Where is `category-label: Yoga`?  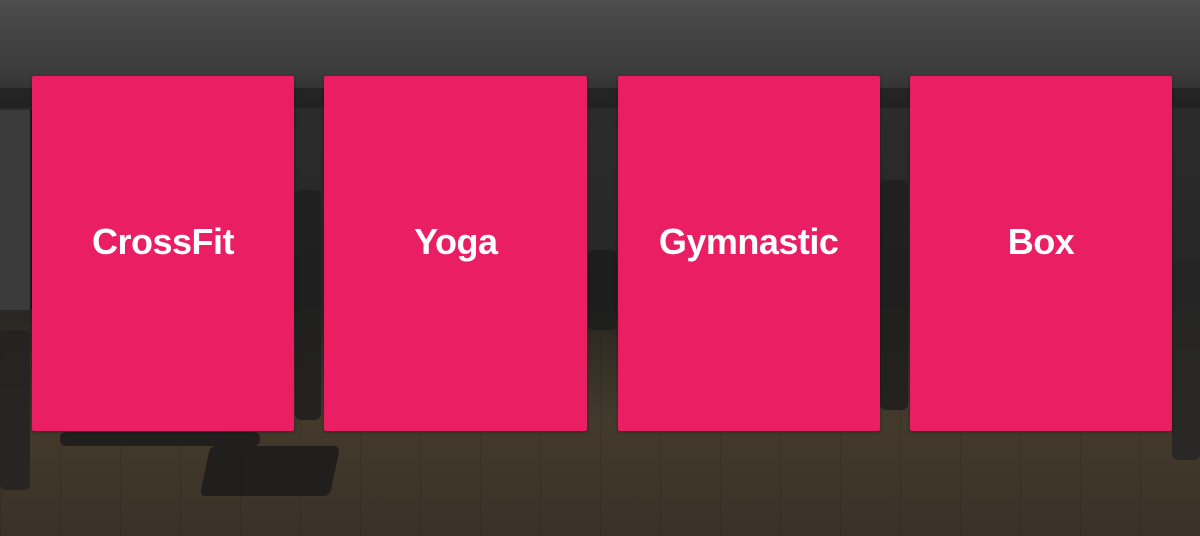 category-label: Yoga is located at coordinates (456, 241).